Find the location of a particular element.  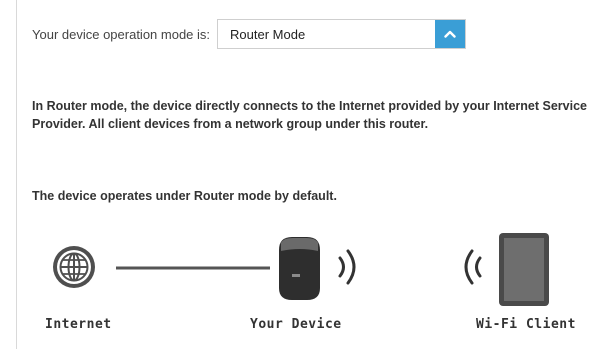

operation-mode-label: Your device operation mode is: is located at coordinates (121, 34).